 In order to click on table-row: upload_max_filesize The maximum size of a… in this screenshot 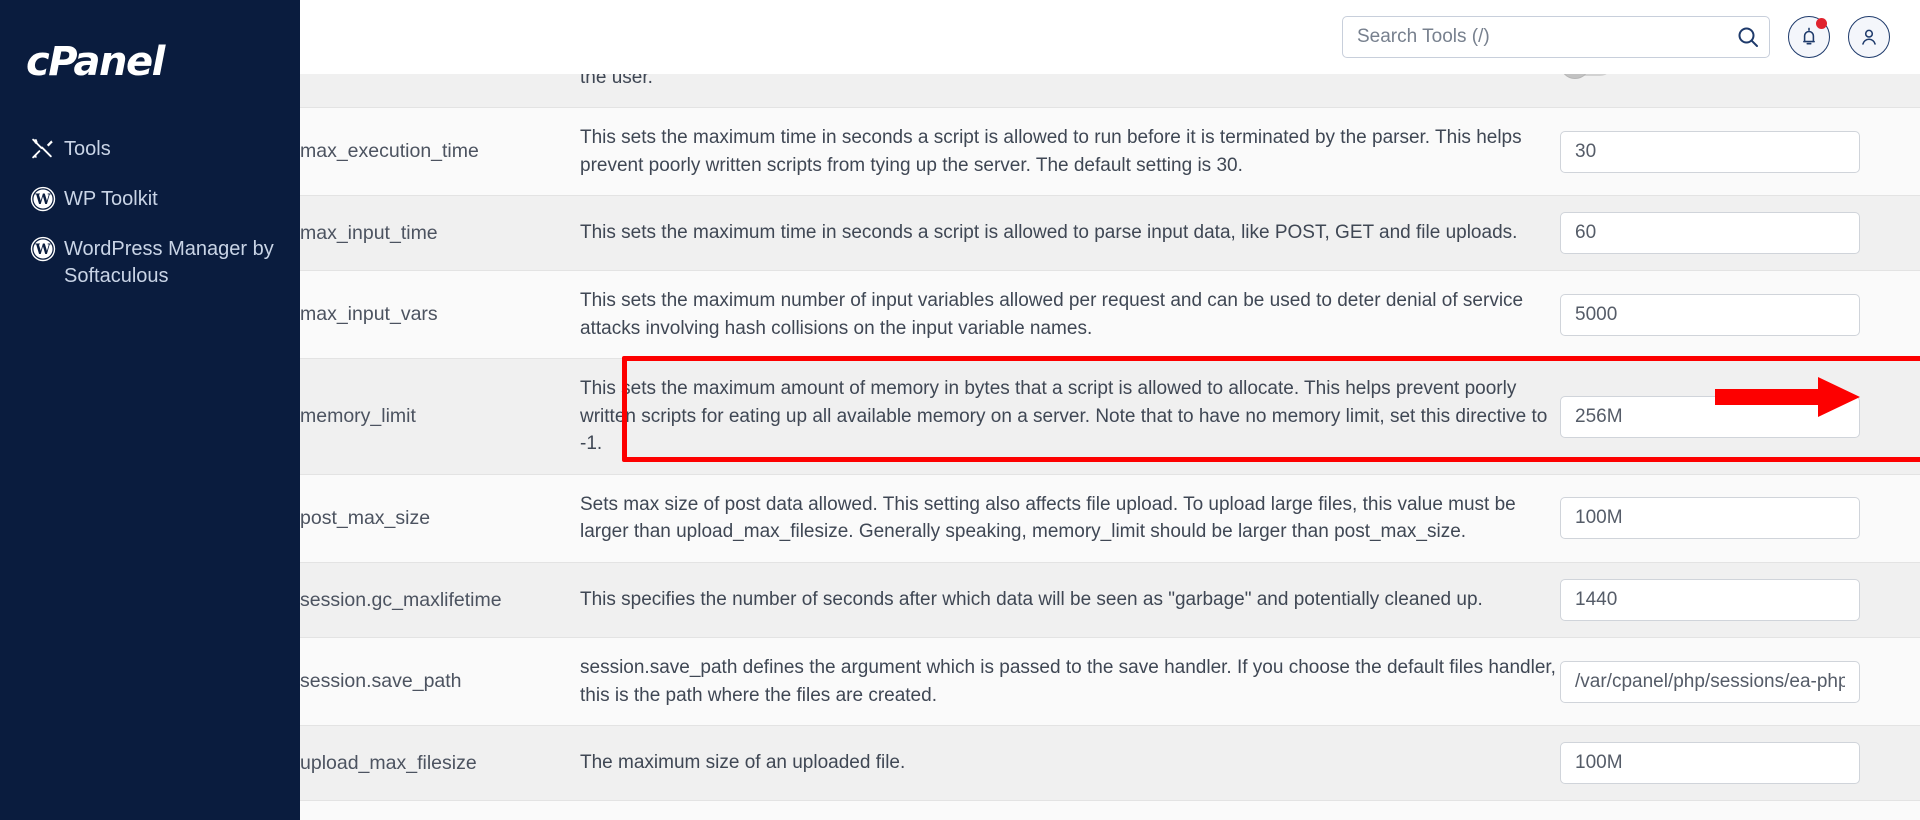, I will do `click(1110, 763)`.